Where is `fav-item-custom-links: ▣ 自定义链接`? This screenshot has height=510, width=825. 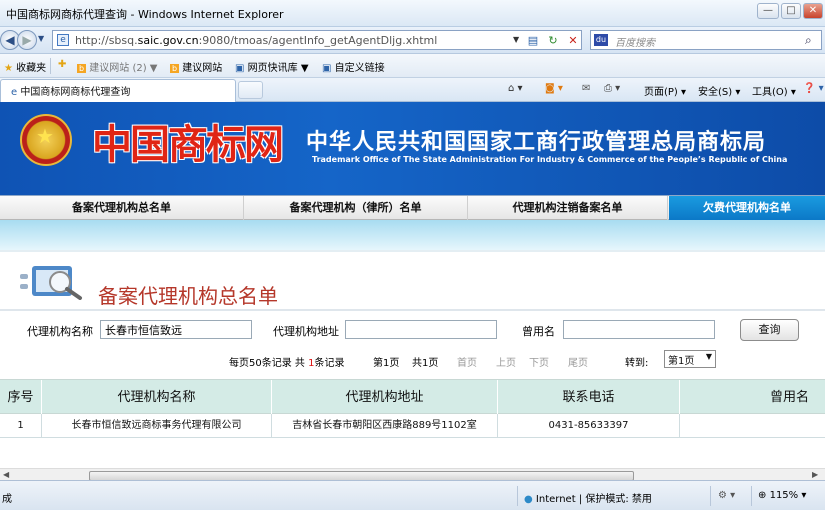 fav-item-custom-links: ▣ 自定义链接 is located at coordinates (353, 66).